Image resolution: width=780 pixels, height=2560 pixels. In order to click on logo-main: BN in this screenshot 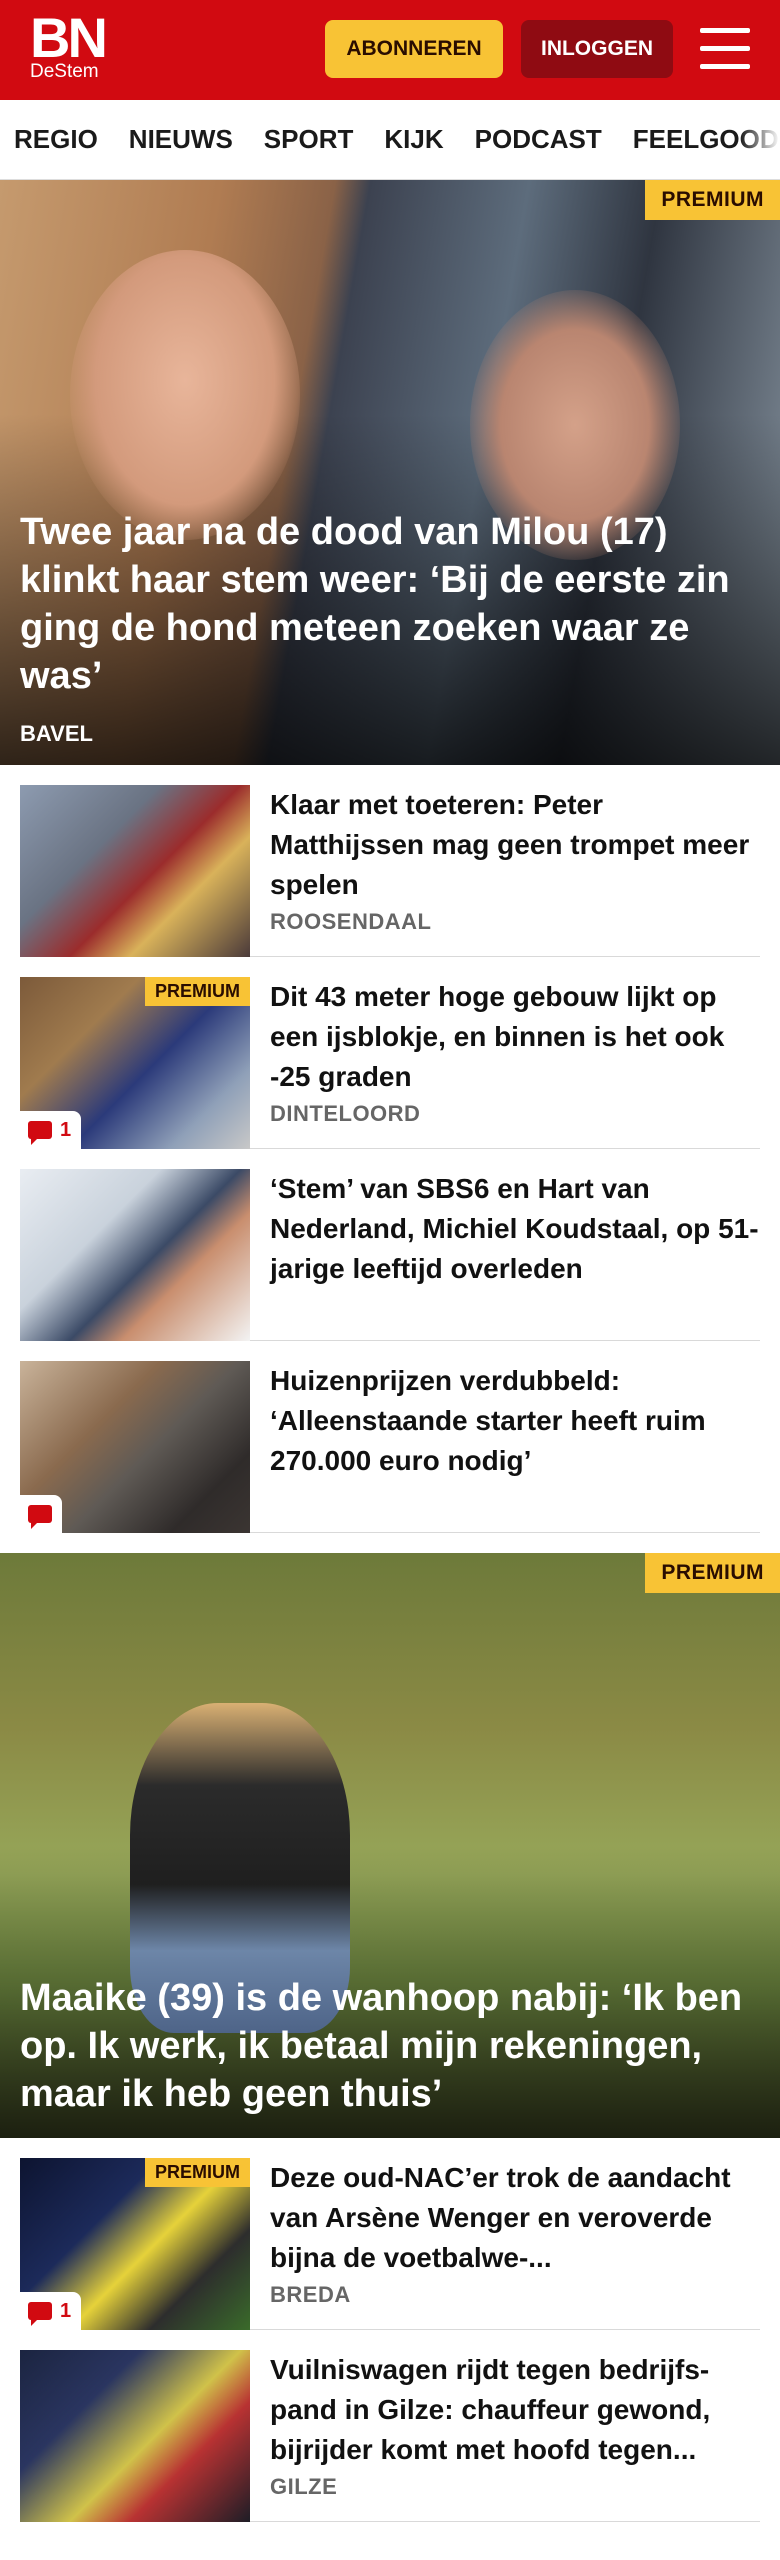, I will do `click(69, 37)`.